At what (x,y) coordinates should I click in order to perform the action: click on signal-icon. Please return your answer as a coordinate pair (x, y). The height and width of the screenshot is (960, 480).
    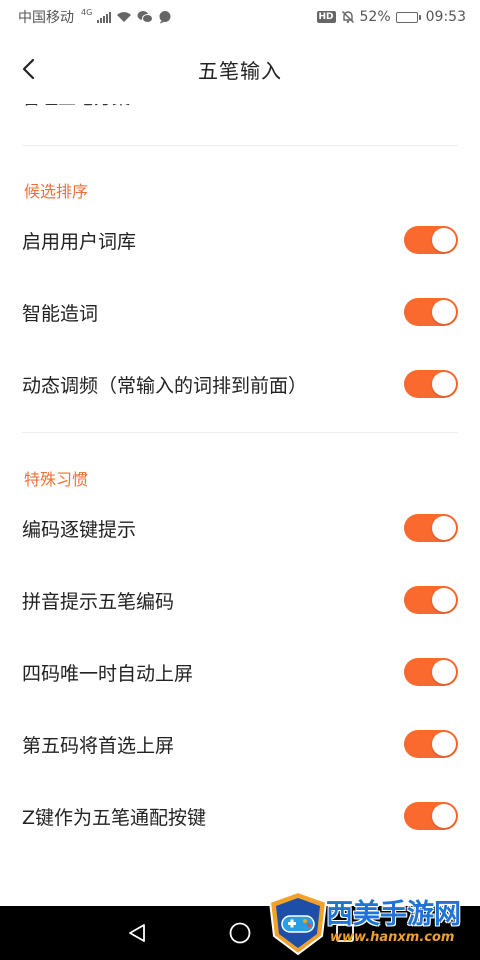
    Looking at the image, I should click on (104, 17).